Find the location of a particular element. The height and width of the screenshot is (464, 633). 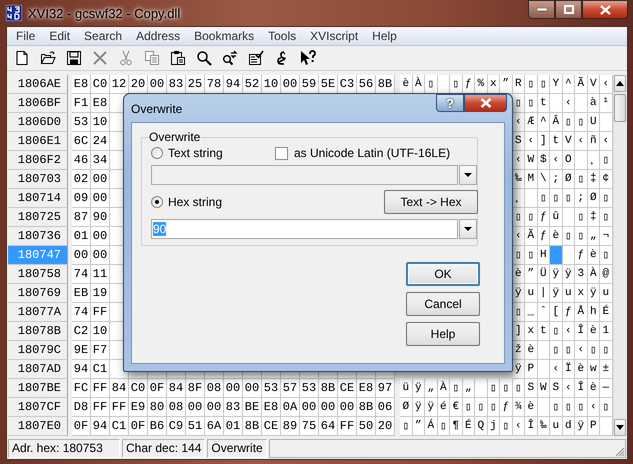

ascii-cell: ž is located at coordinates (518, 350).